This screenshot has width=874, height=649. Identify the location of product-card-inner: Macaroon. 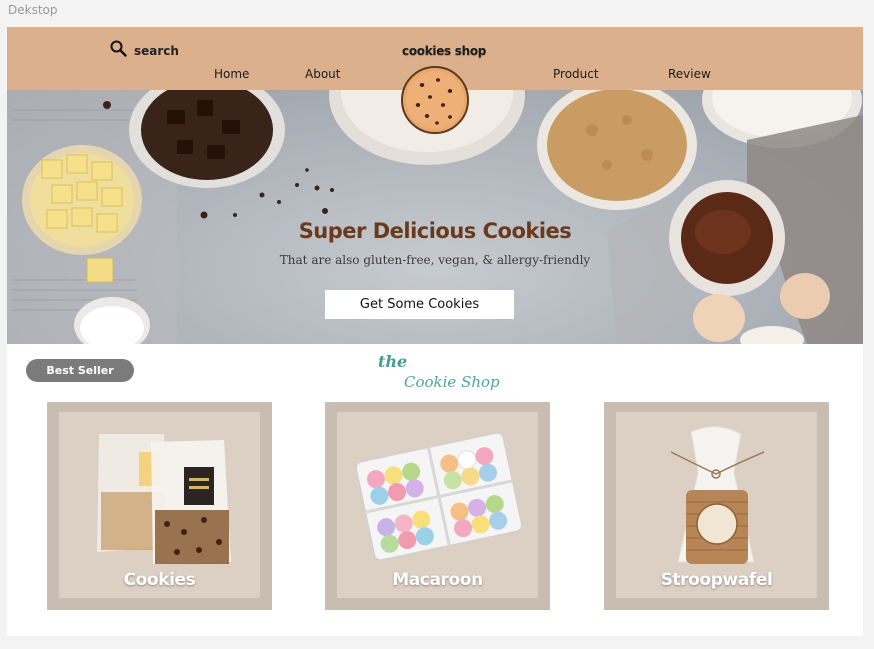
(437, 505).